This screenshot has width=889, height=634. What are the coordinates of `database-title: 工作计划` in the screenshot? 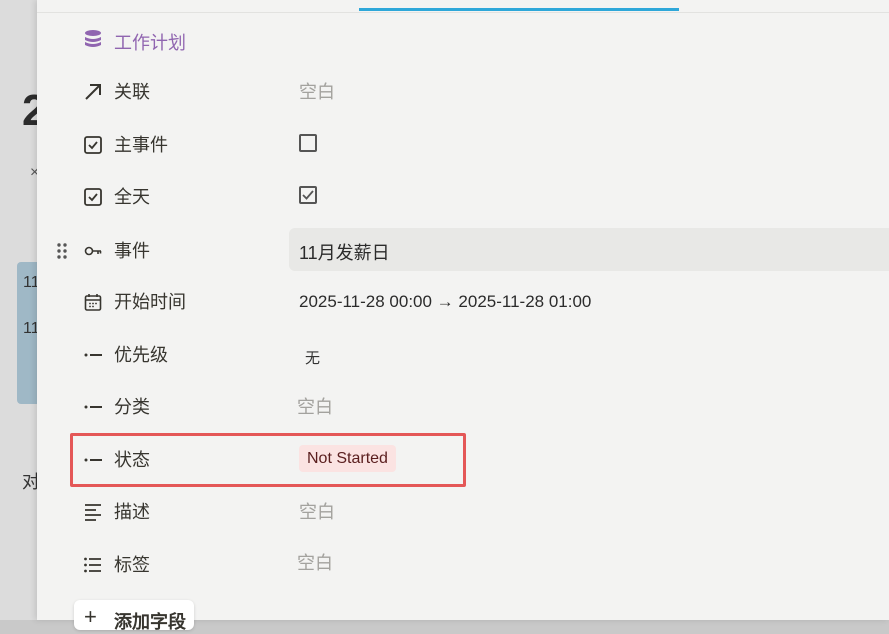 It's located at (150, 42).